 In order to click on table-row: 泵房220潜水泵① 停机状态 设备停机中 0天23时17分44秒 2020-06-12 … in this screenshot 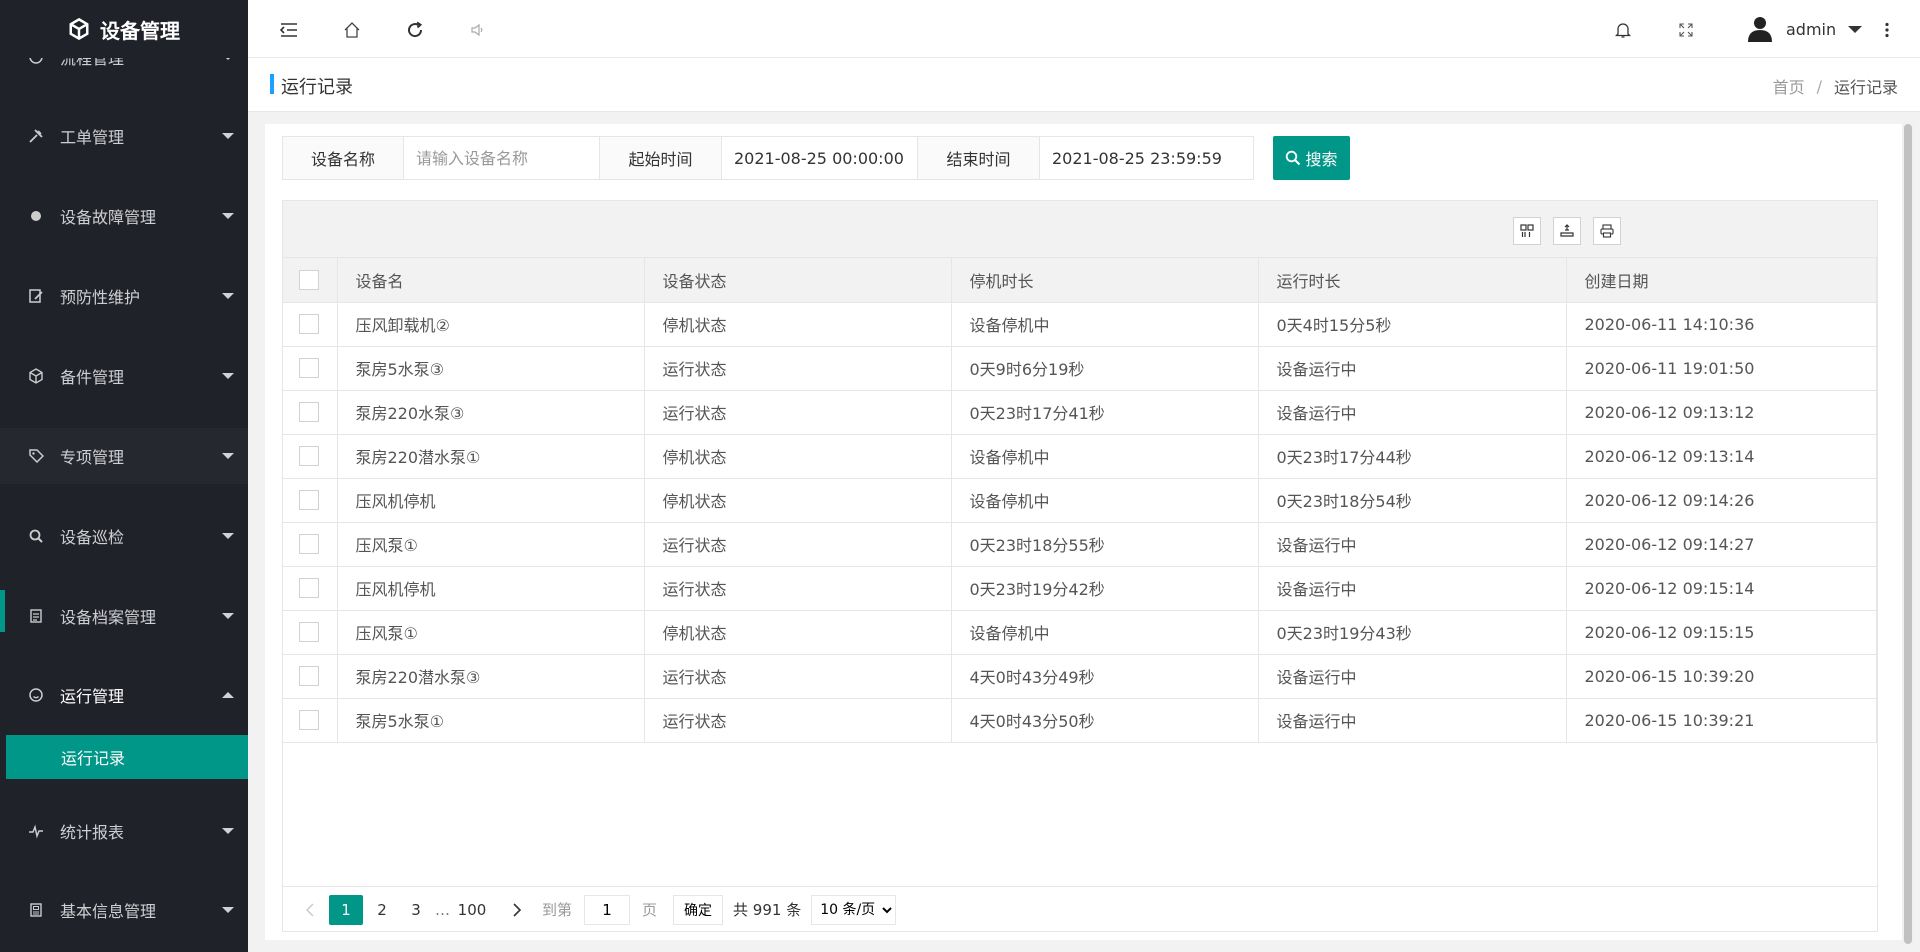, I will do `click(1080, 456)`.